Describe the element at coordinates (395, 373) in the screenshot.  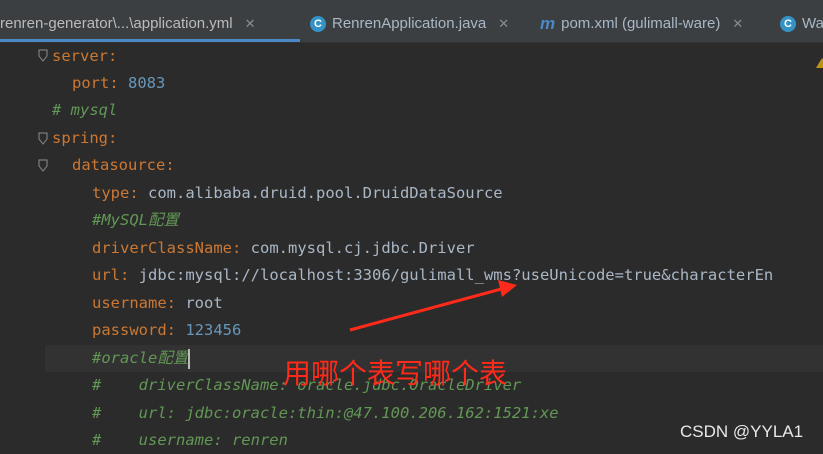
I see `annotation-text: 用哪个表写哪个表` at that location.